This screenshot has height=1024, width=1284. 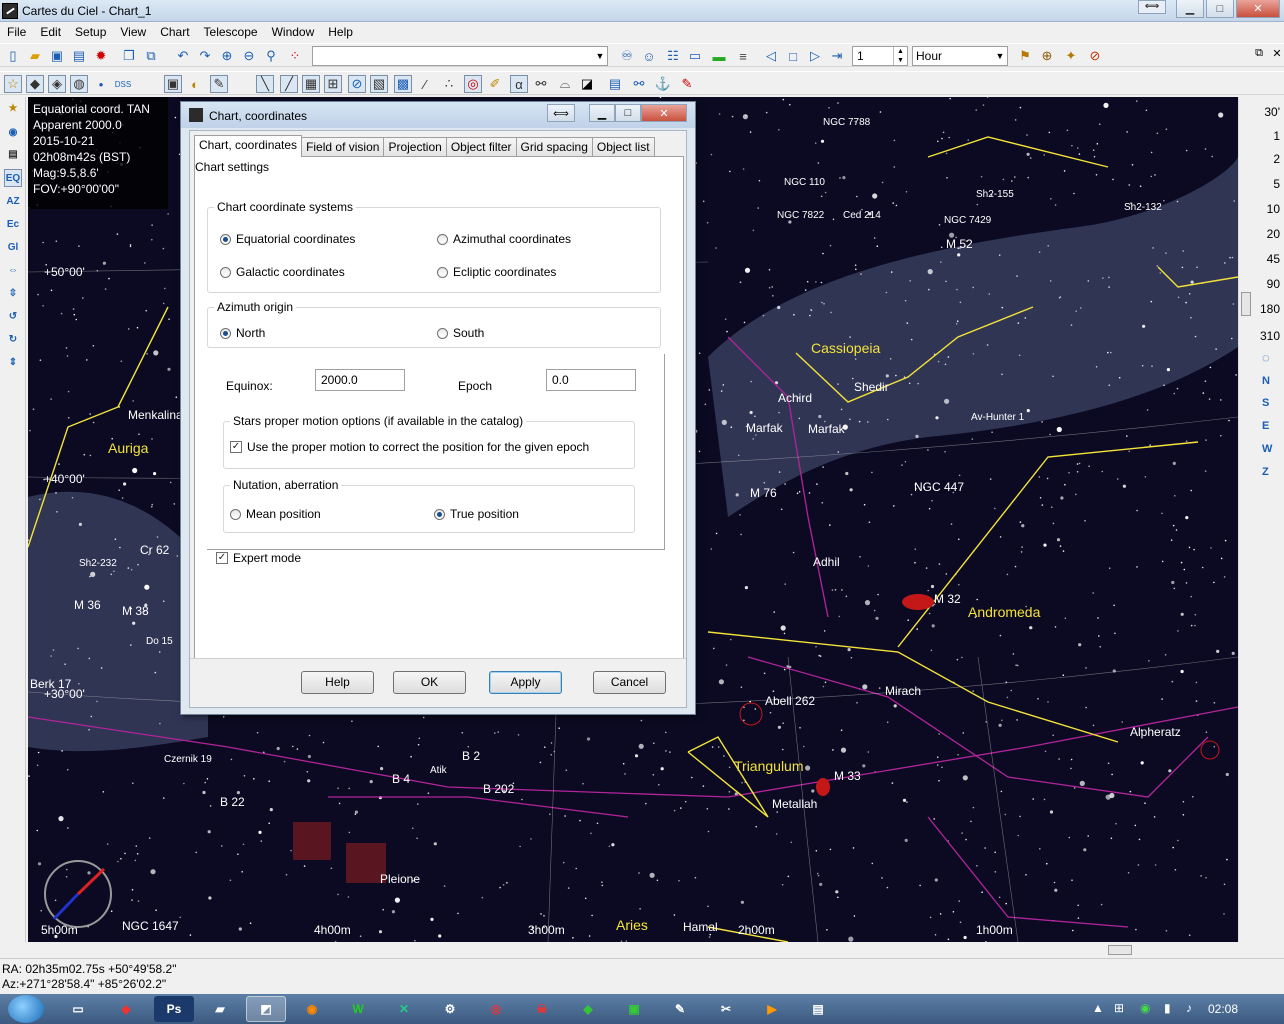 I want to click on scroll-thumb, so click(x=1246, y=304).